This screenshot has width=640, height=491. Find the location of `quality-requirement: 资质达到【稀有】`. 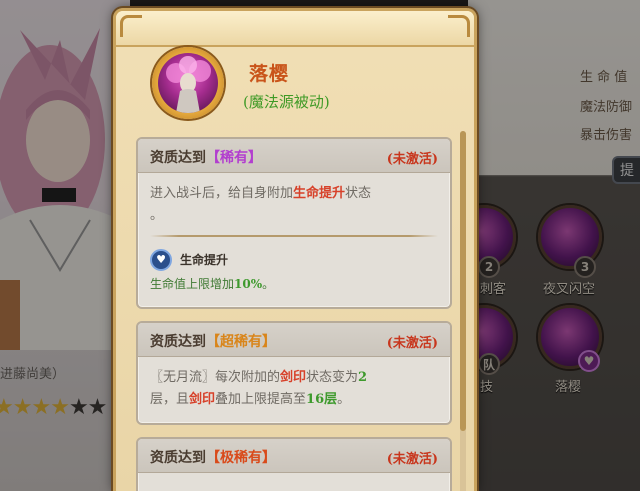

quality-requirement: 资质达到【稀有】 is located at coordinates (206, 157).